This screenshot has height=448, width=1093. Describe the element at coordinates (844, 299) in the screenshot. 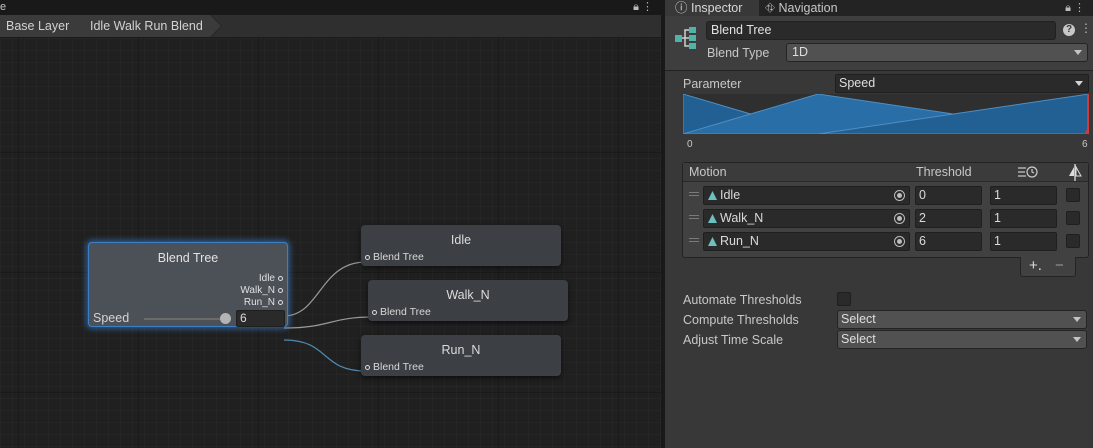

I see `automate-thresholds-checkbox` at that location.